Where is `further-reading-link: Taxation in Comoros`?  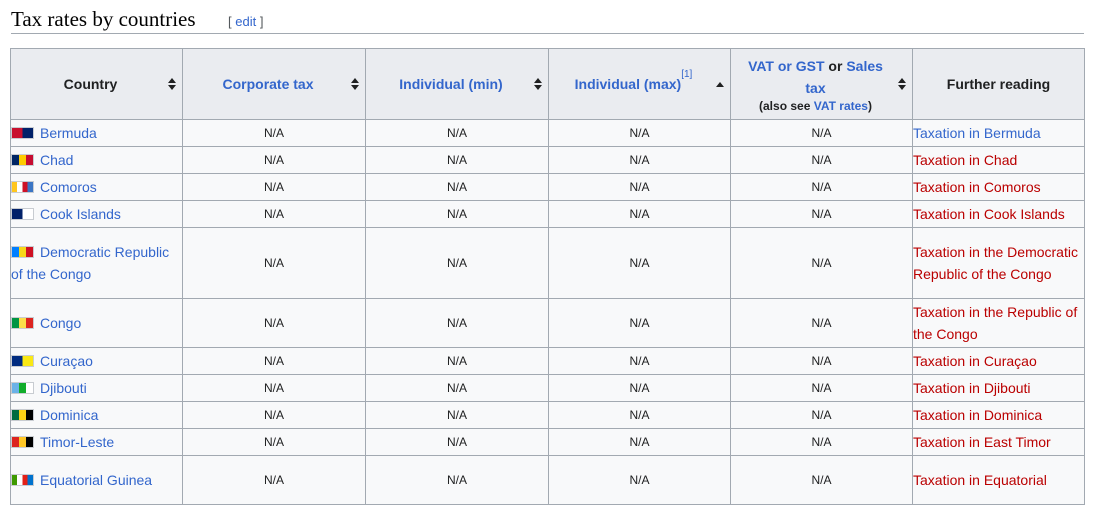 further-reading-link: Taxation in Comoros is located at coordinates (977, 187).